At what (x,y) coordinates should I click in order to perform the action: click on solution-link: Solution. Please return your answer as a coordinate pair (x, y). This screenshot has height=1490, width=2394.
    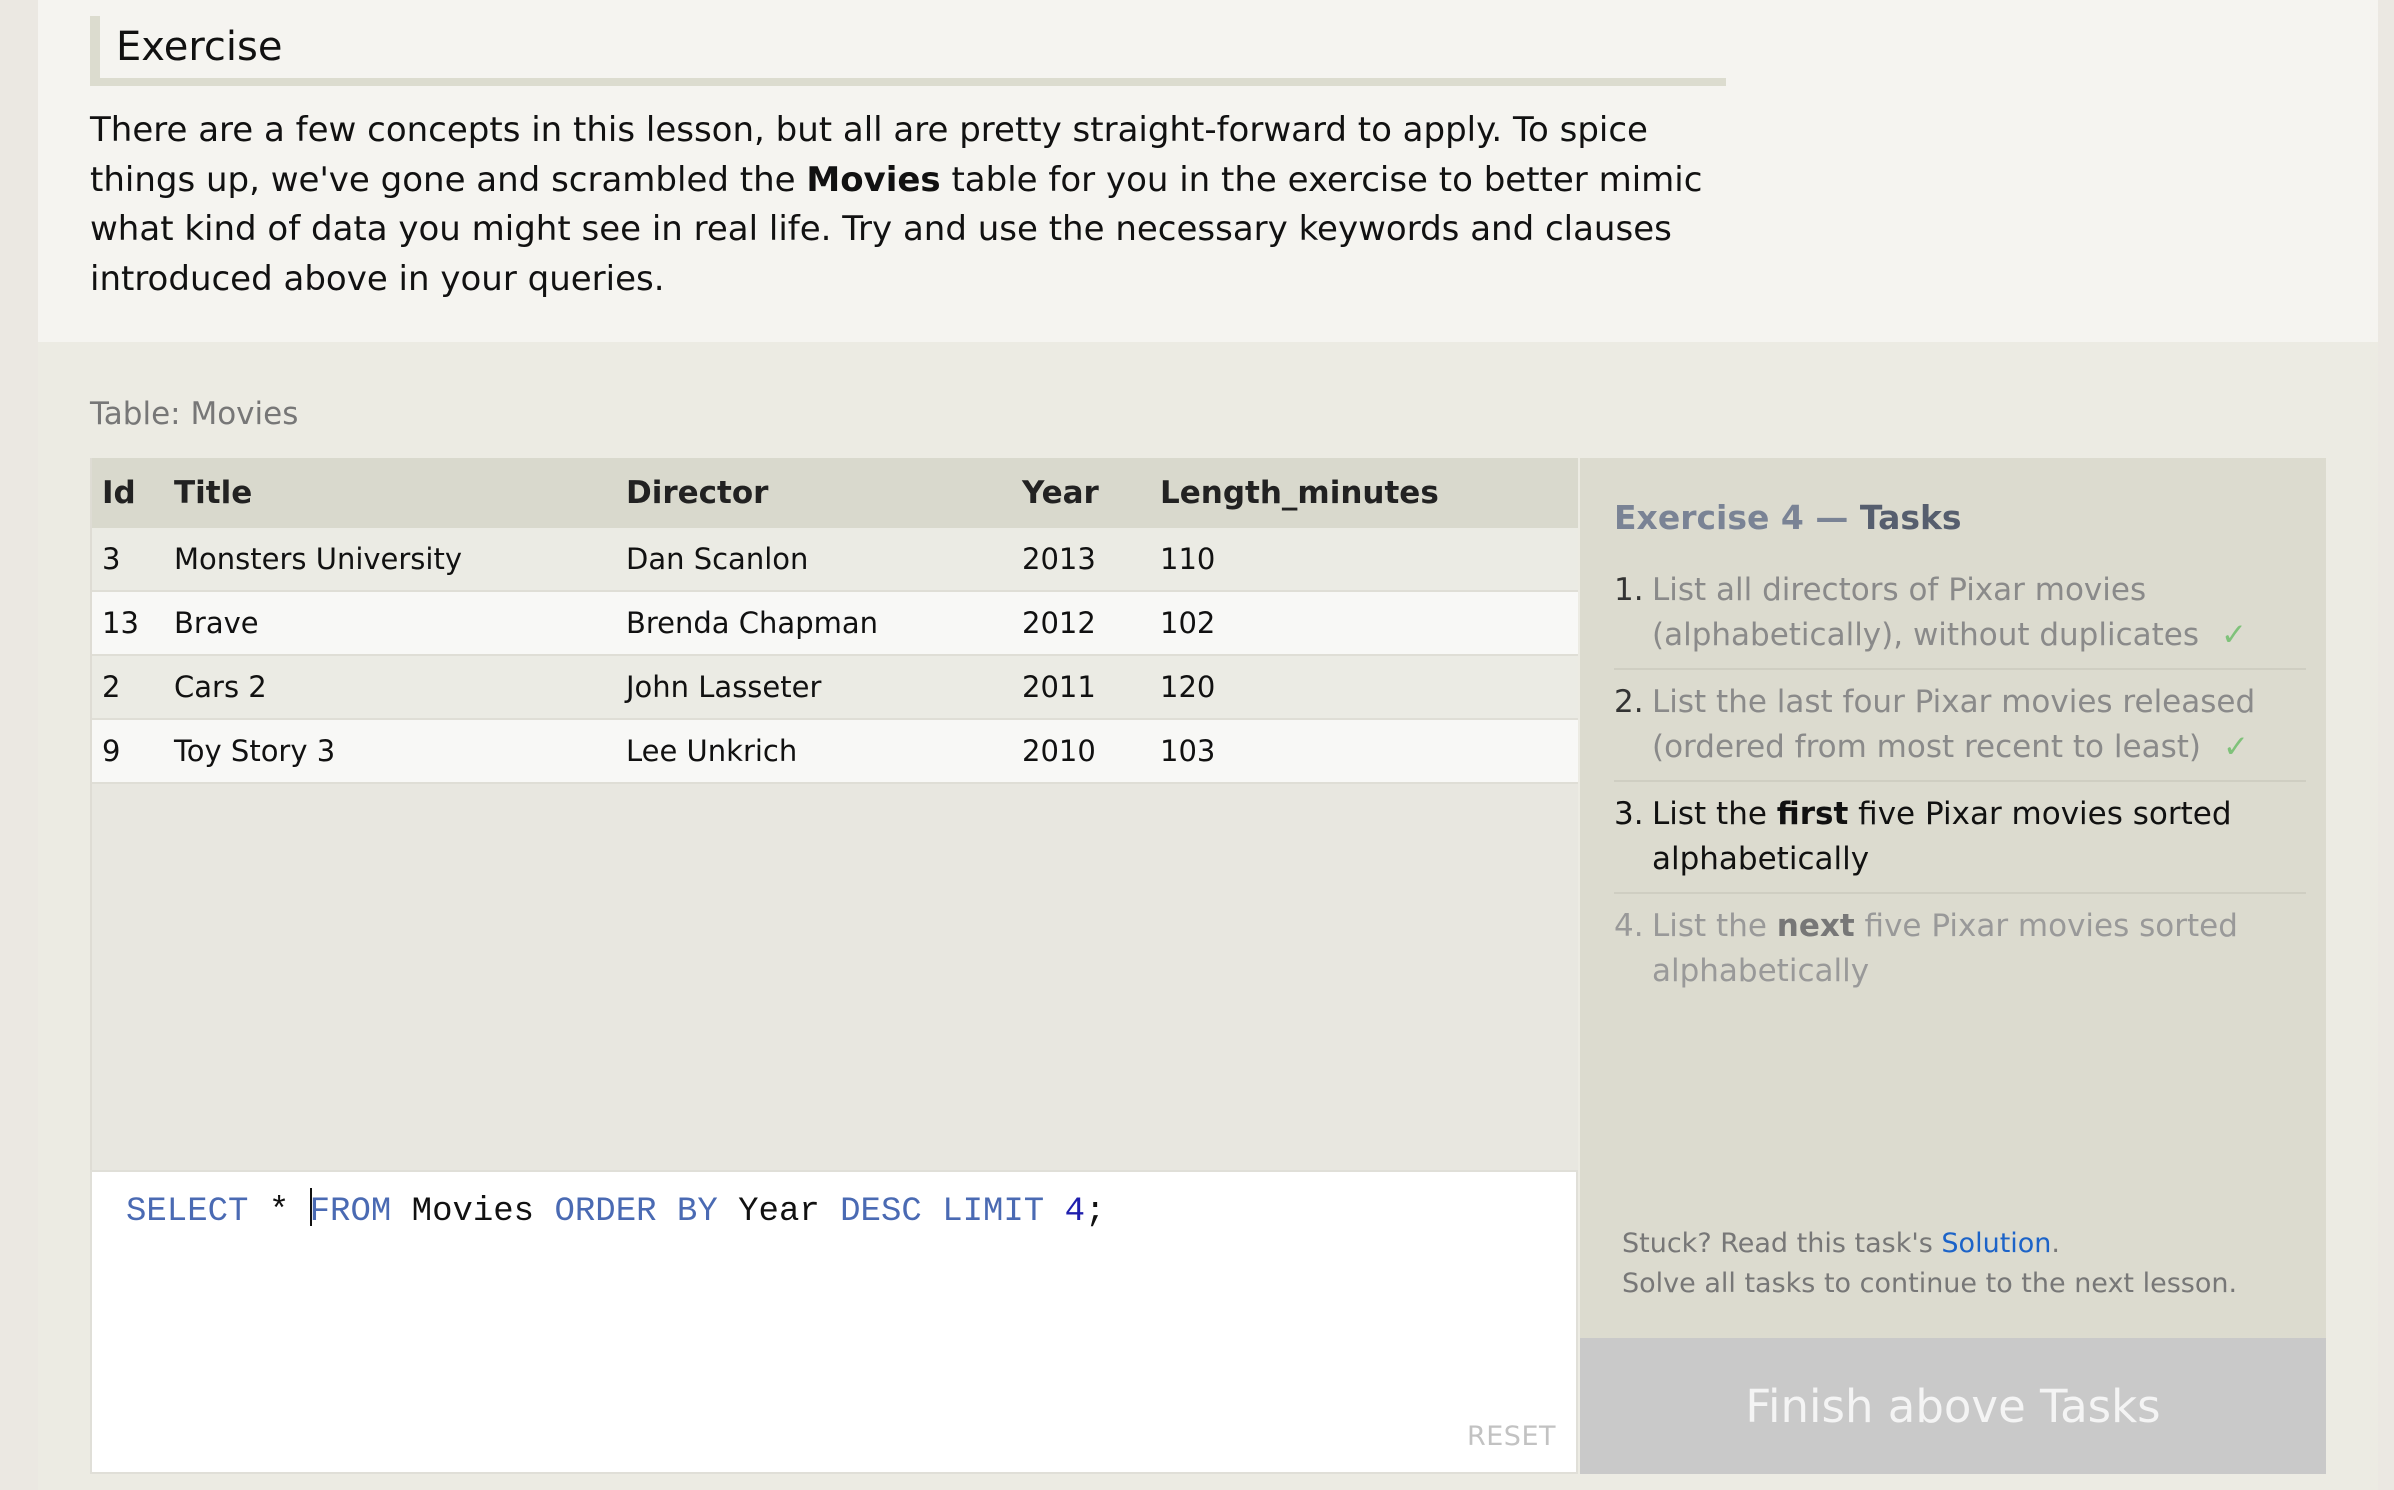
    Looking at the image, I should click on (1996, 1243).